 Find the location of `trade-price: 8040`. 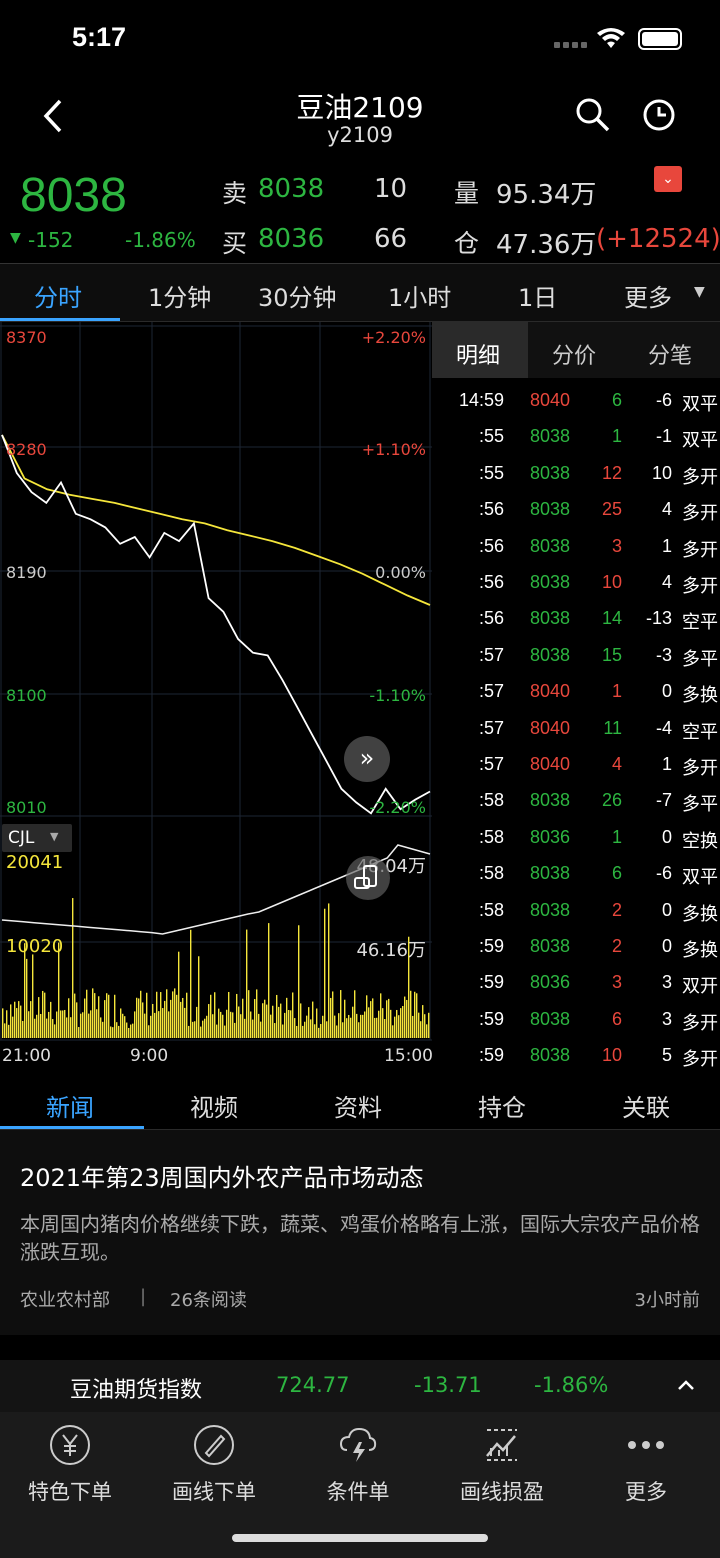

trade-price: 8040 is located at coordinates (550, 727).